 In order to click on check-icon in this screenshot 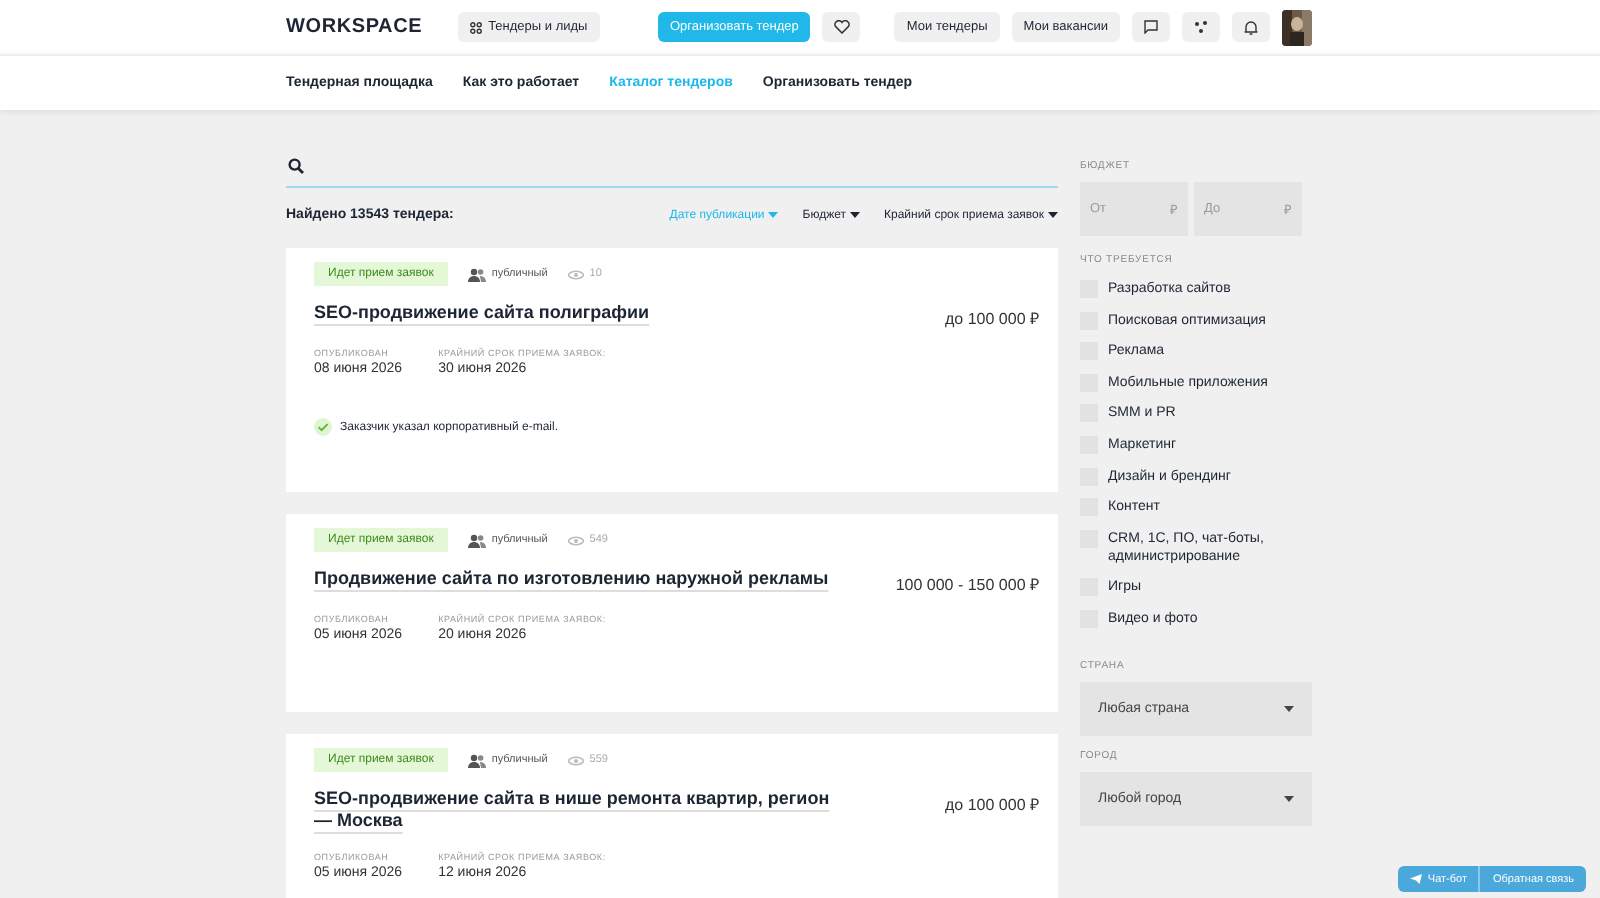, I will do `click(323, 427)`.